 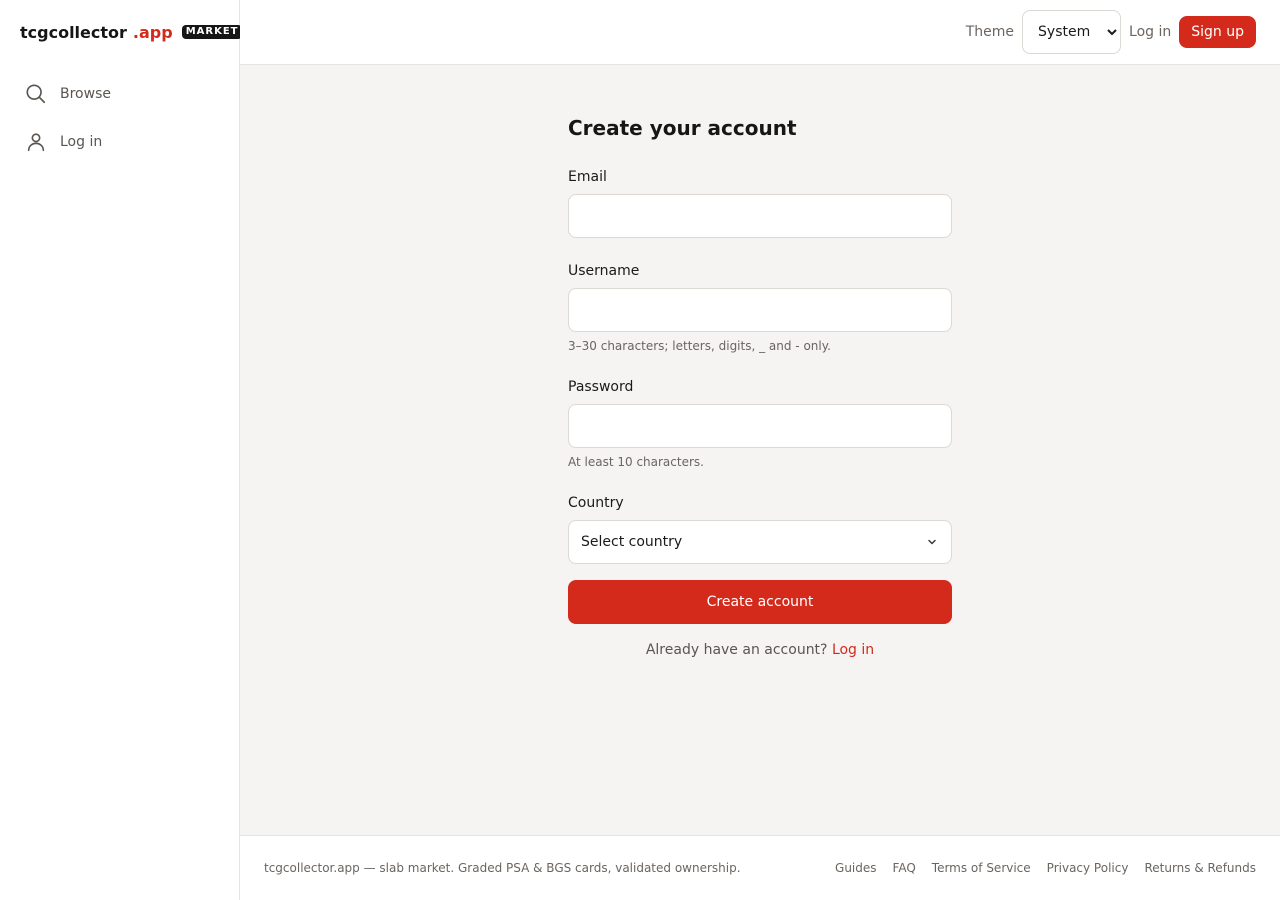 I want to click on top-bar: Theme System Log in Sign up, so click(x=760, y=32).